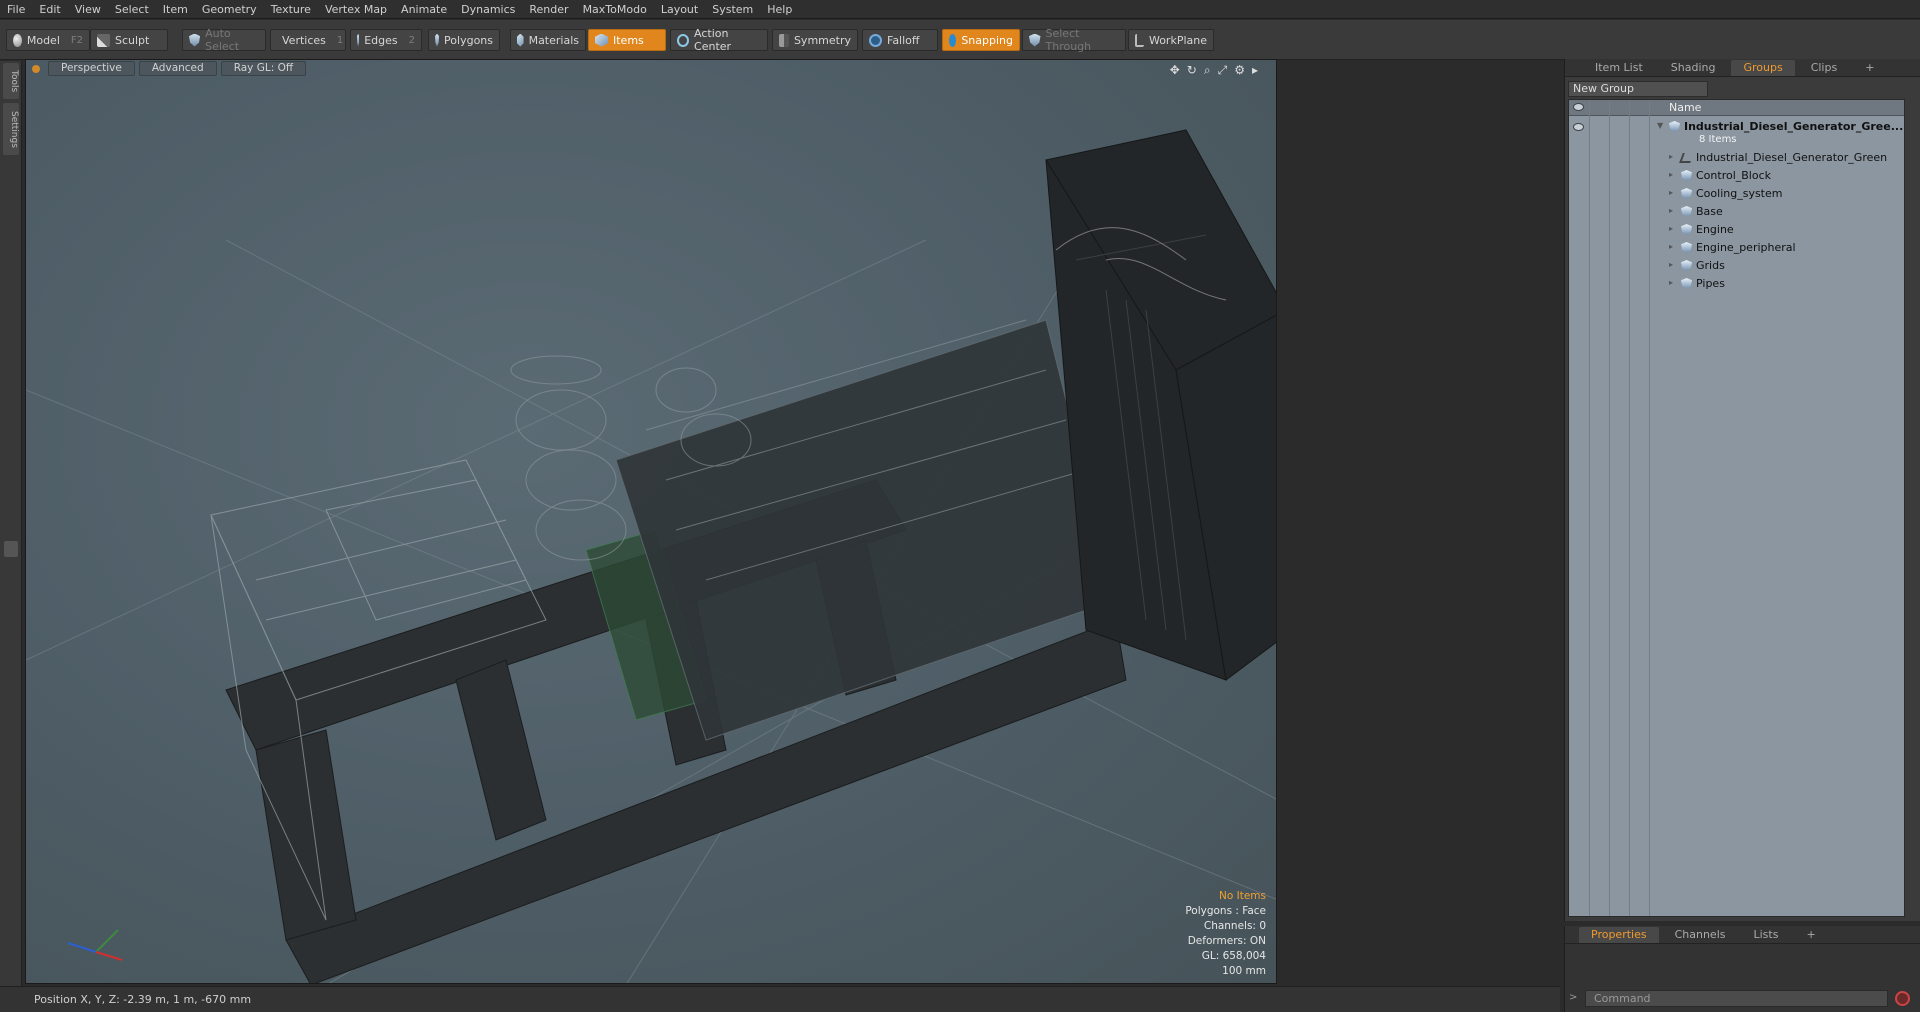 Image resolution: width=1920 pixels, height=1012 pixels. Describe the element at coordinates (1736, 266) in the screenshot. I see `tree-row-child: ▸ Grids` at that location.